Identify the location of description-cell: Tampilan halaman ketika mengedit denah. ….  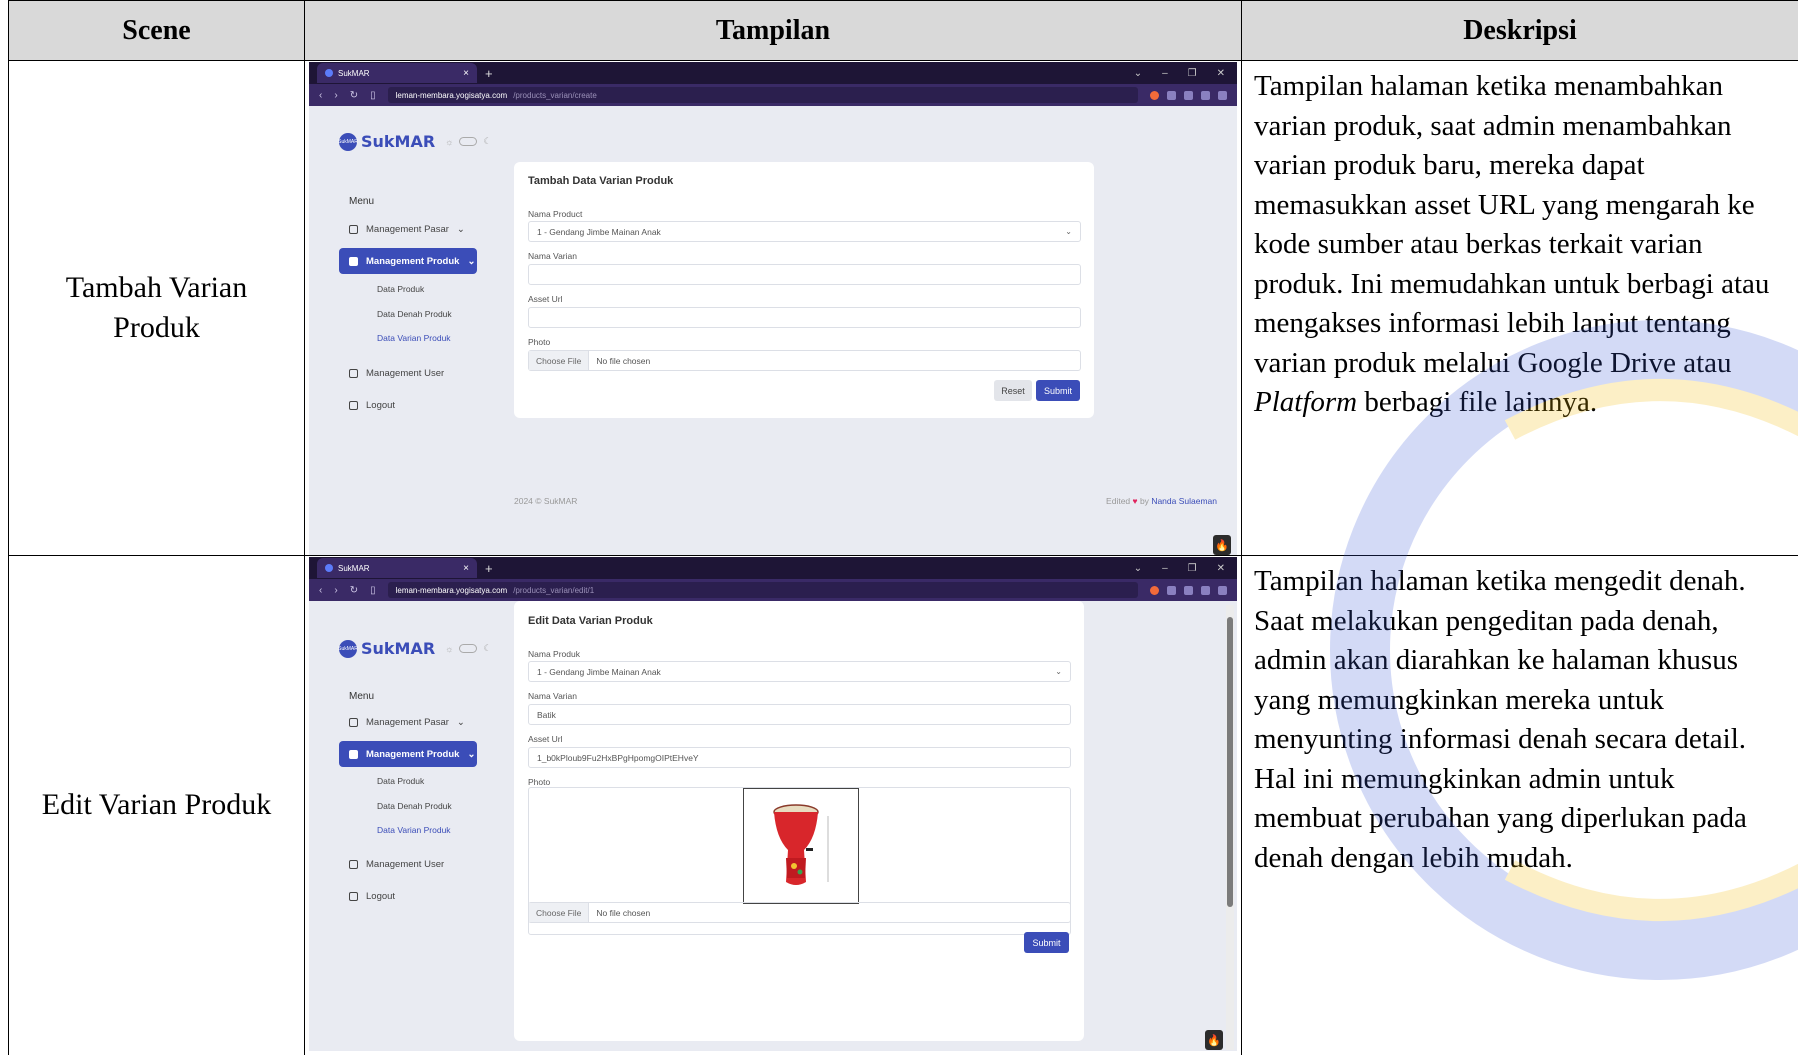
(1519, 805).